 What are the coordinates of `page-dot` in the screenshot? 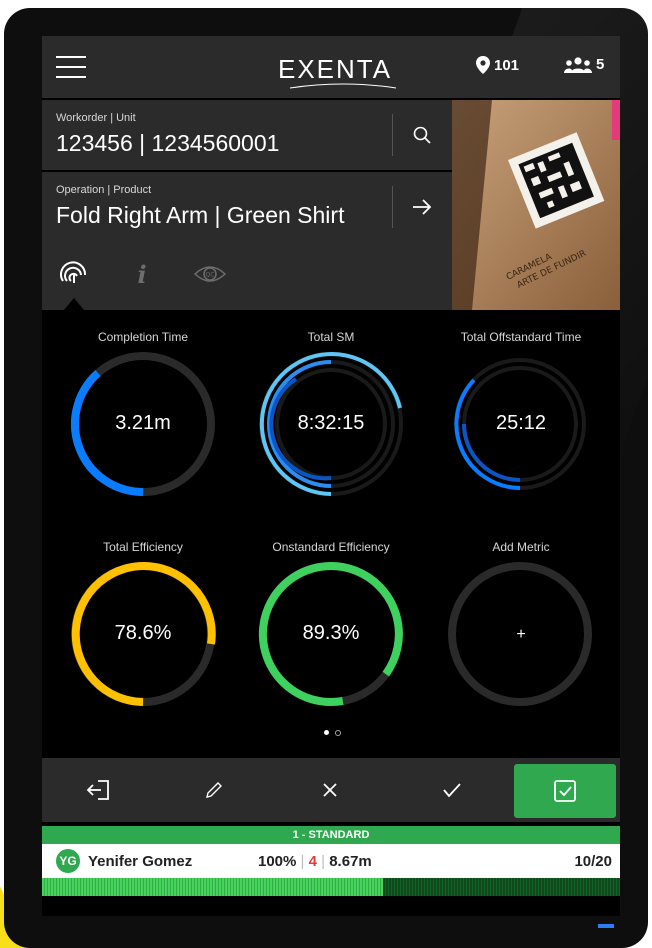 It's located at (338, 733).